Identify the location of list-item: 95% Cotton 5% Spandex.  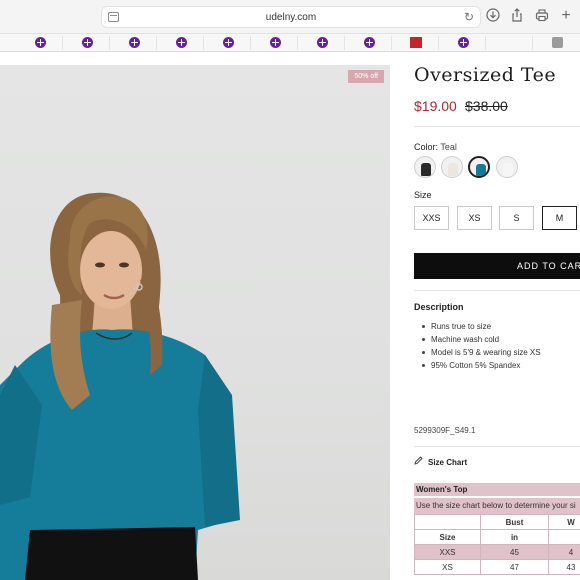
(481, 367).